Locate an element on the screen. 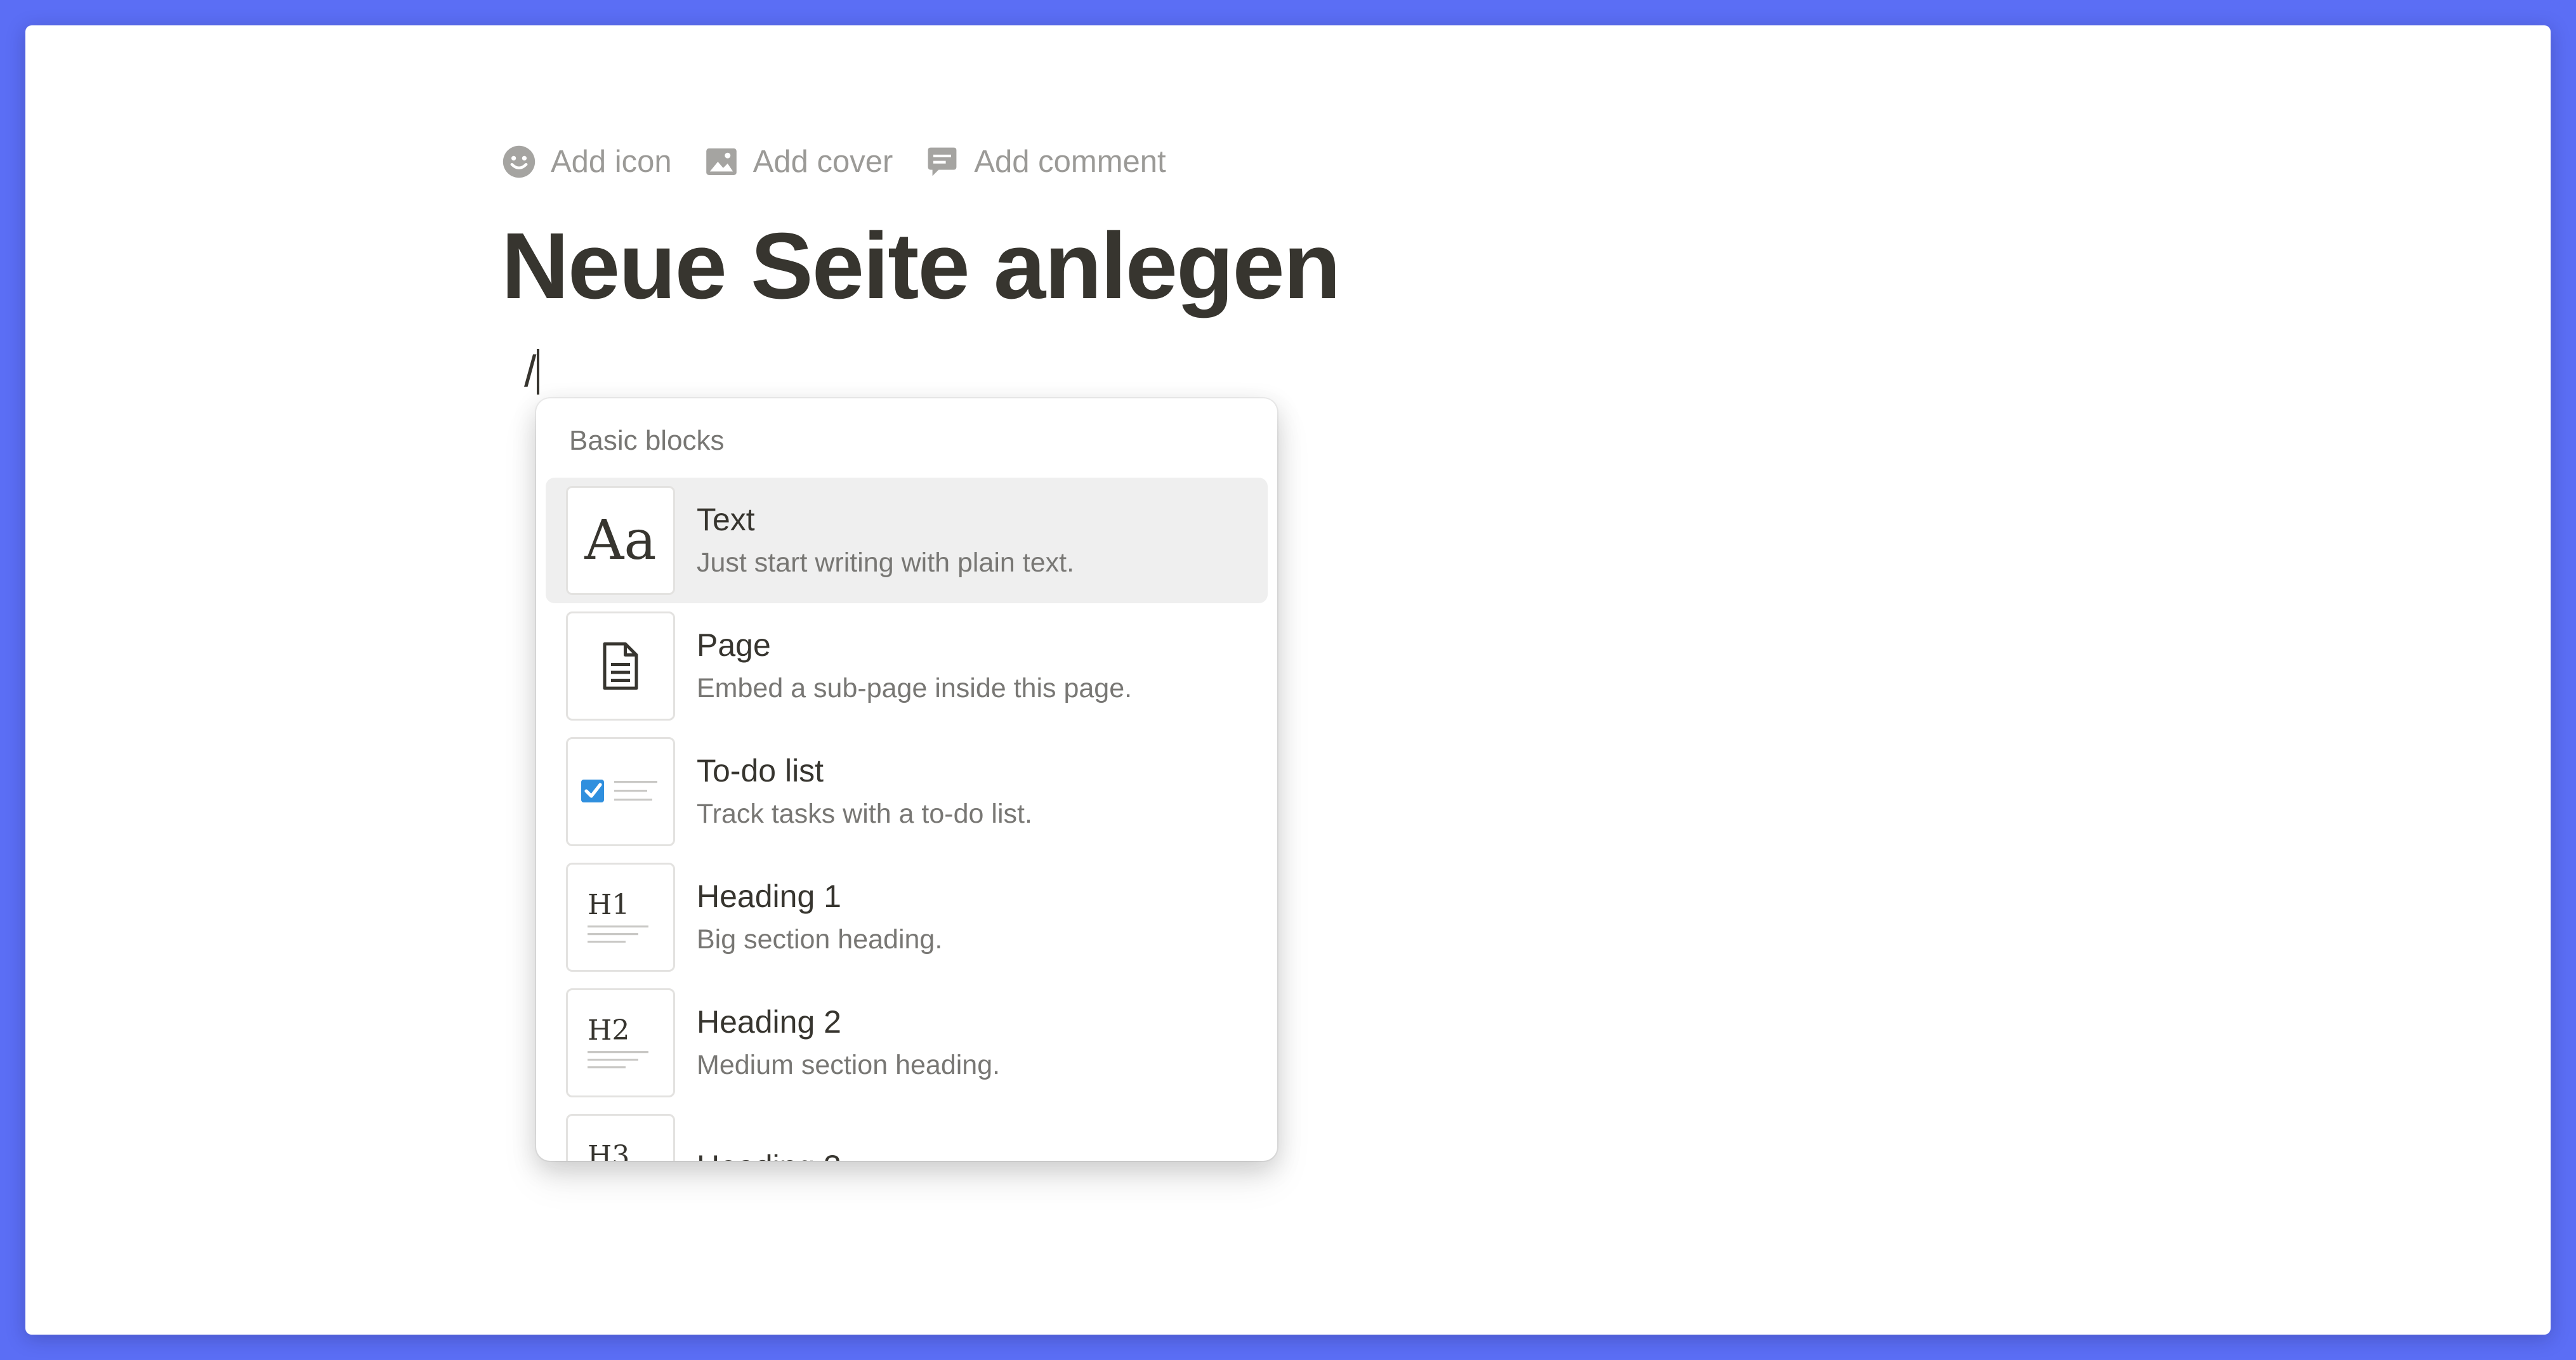 Image resolution: width=2576 pixels, height=1360 pixels. text-aa-icon: Aa is located at coordinates (620, 540).